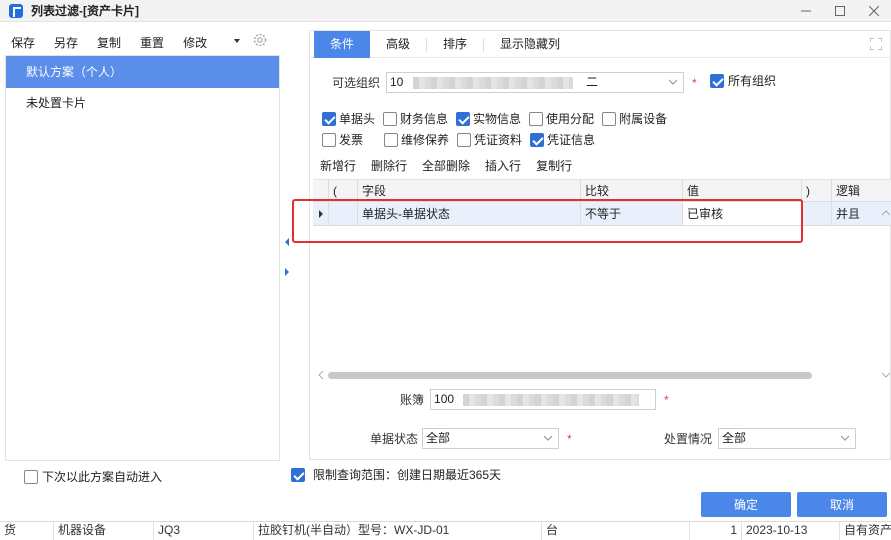 The height and width of the screenshot is (540, 891). Describe the element at coordinates (389, 165) in the screenshot. I see `delete-row-button: 删除行` at that location.